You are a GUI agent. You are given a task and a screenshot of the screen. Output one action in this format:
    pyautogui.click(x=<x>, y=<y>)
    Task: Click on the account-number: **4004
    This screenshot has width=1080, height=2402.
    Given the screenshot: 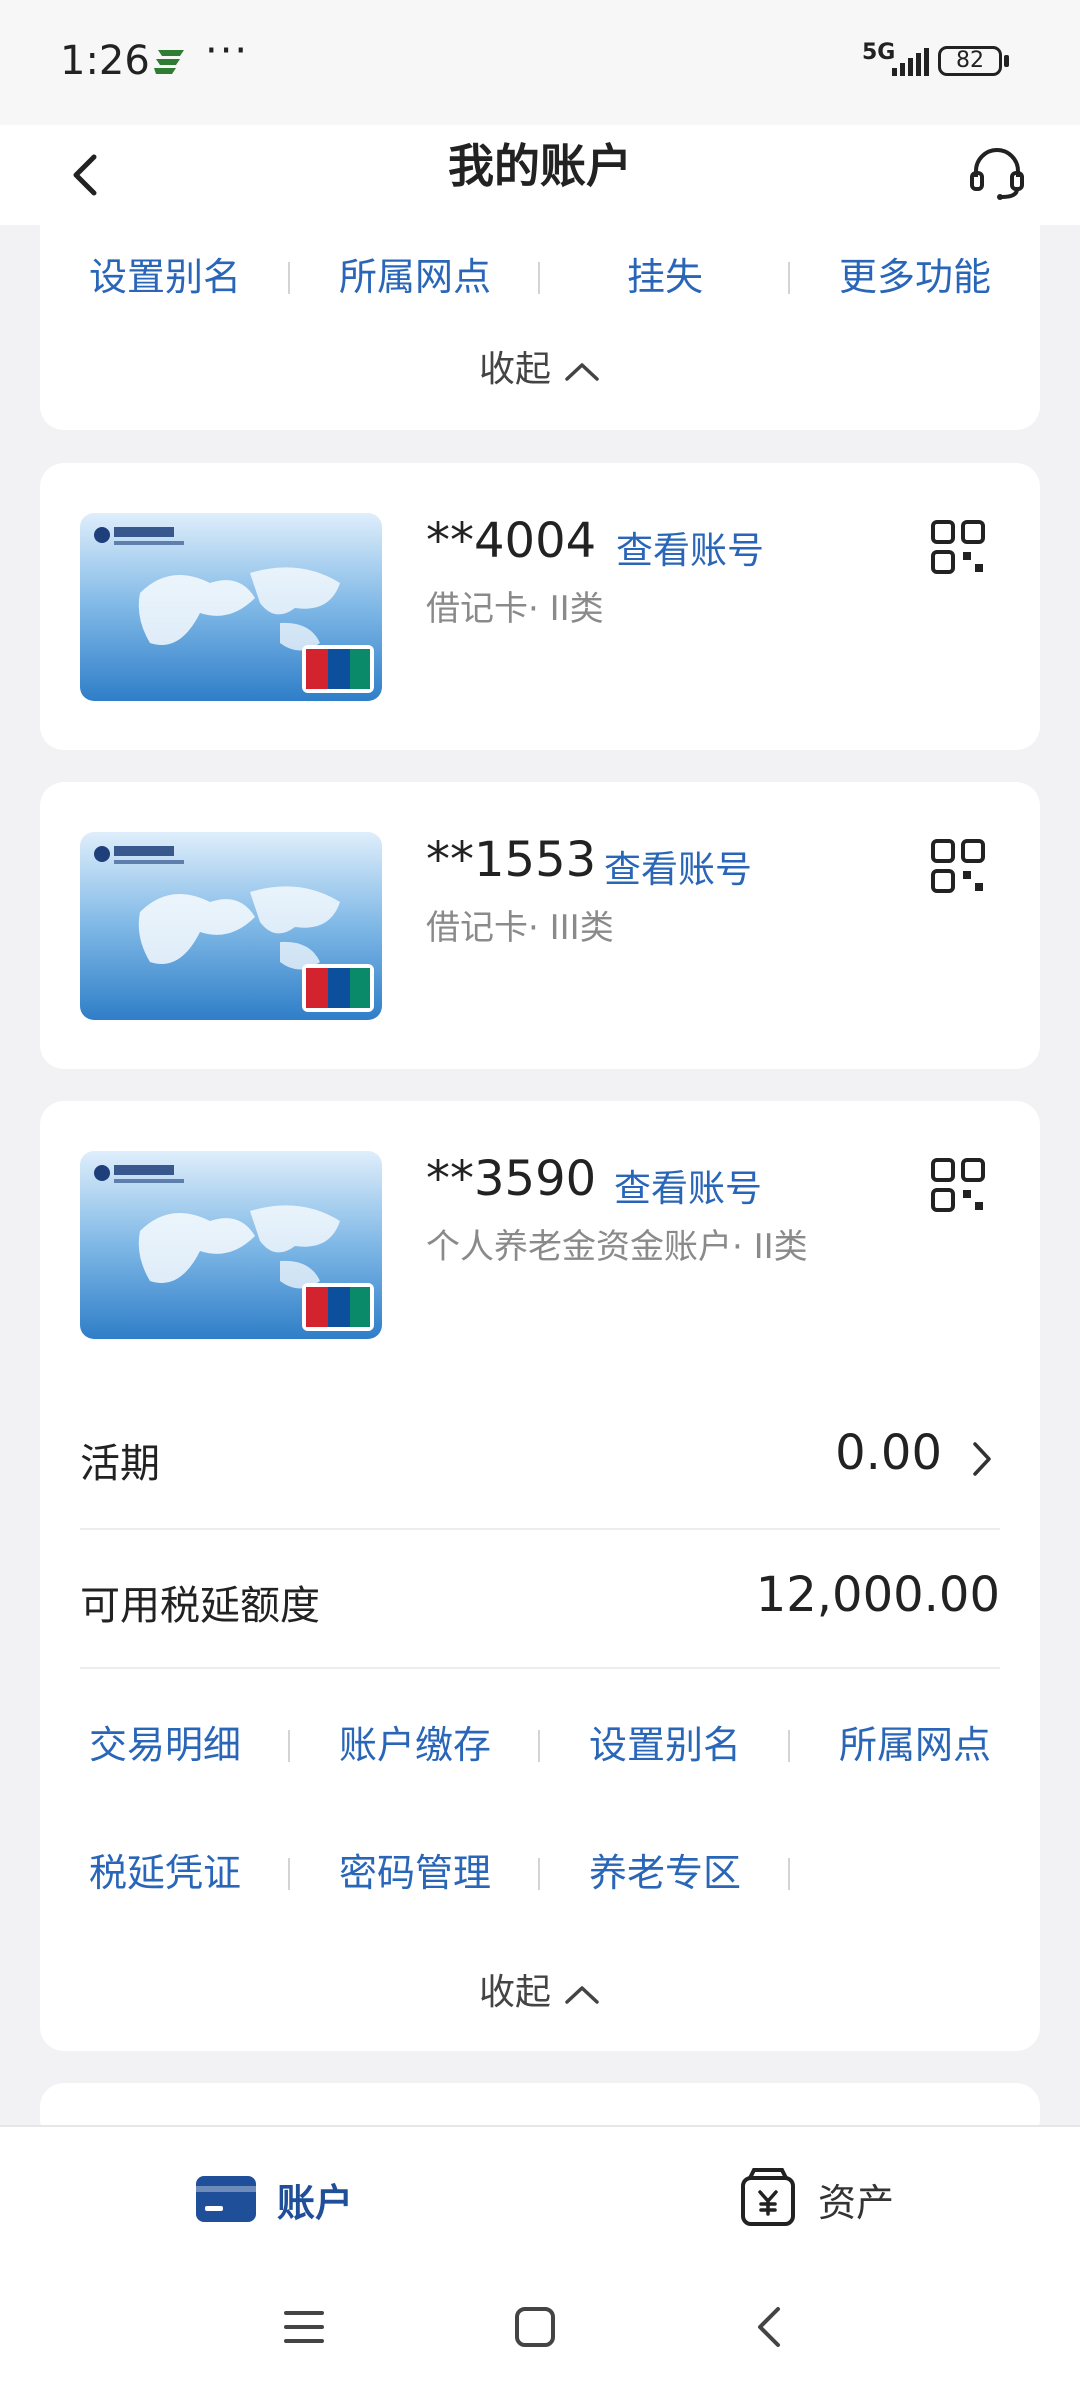 What is the action you would take?
    pyautogui.click(x=511, y=541)
    